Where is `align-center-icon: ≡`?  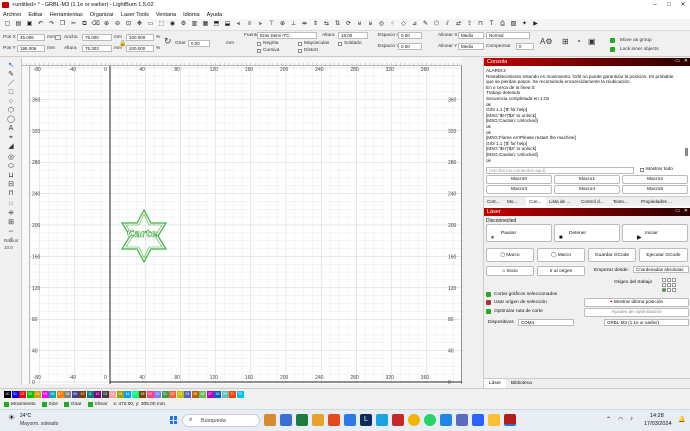 align-center-icon: ≡ is located at coordinates (249, 24).